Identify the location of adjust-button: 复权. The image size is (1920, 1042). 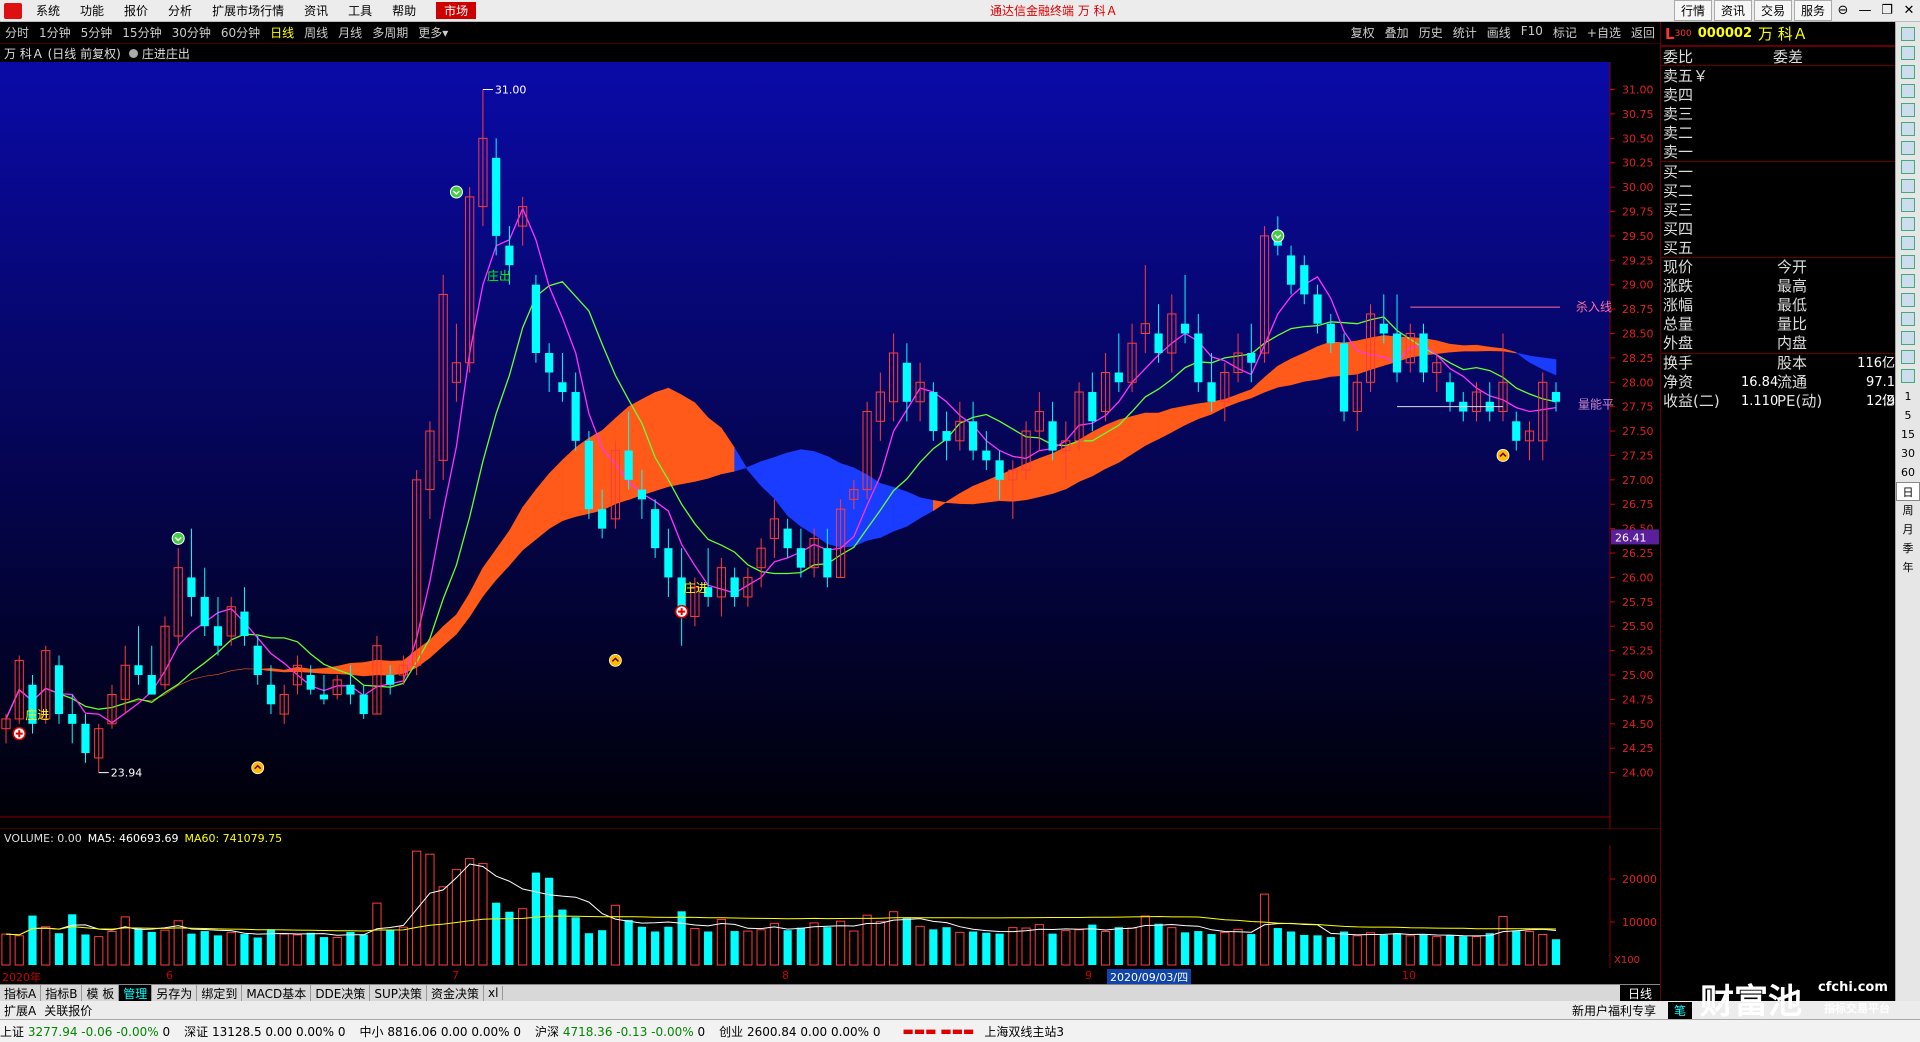
(1363, 32).